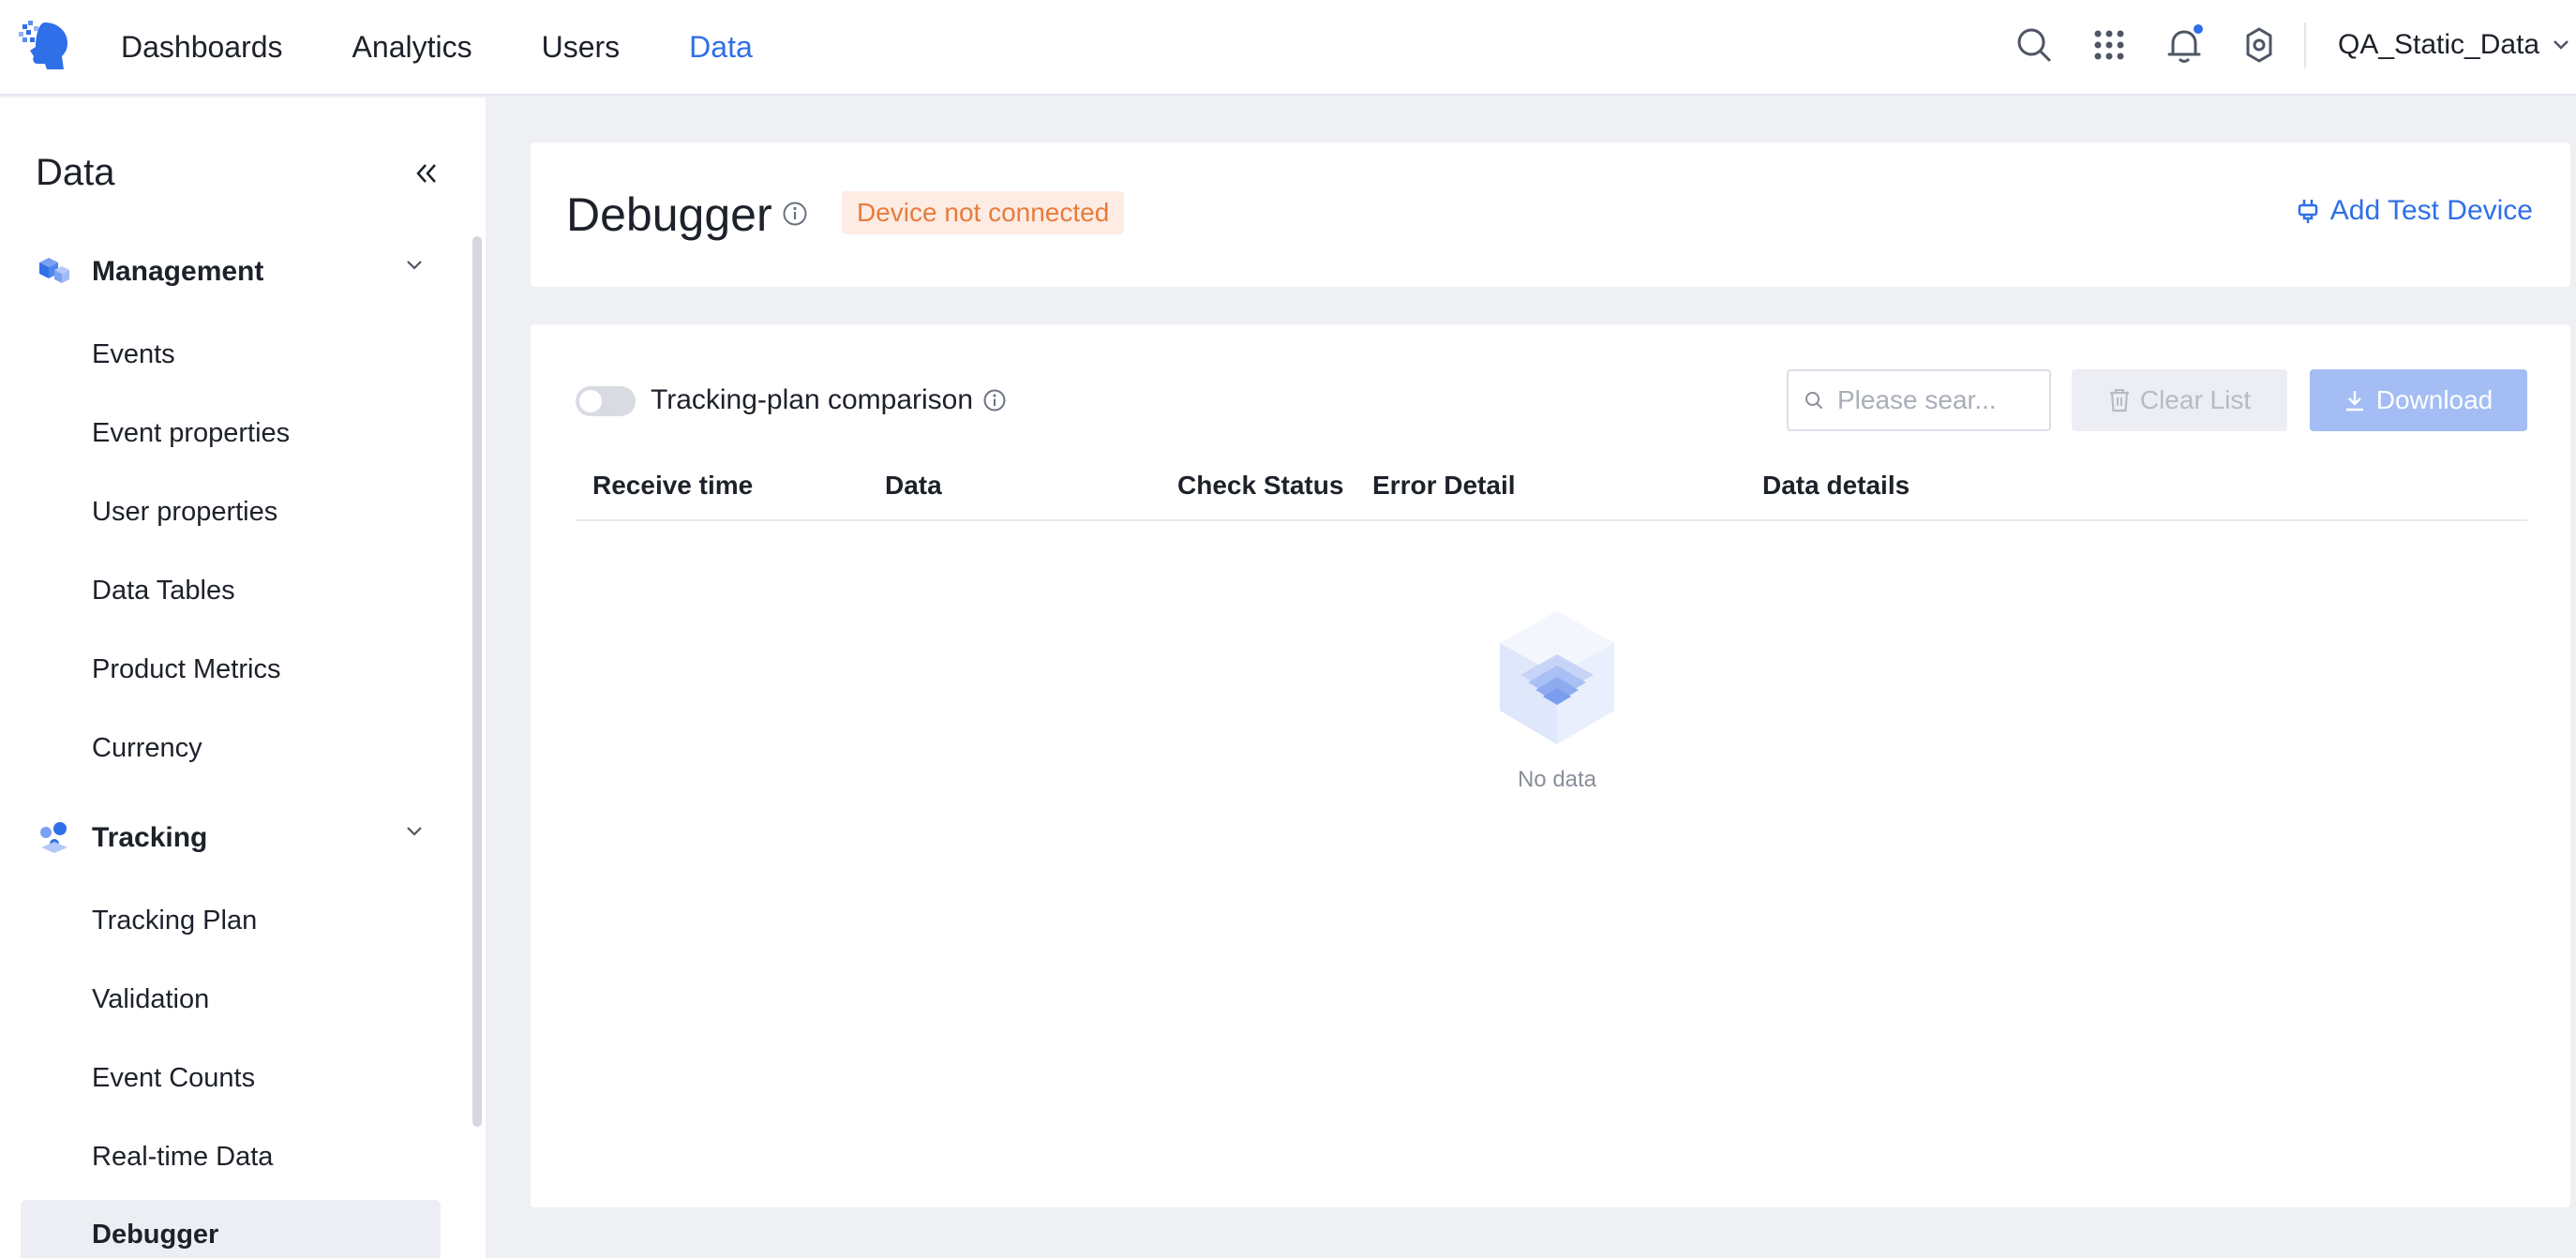 This screenshot has width=2576, height=1258. Describe the element at coordinates (1444, 486) in the screenshot. I see `column-error-detail: Error Detail` at that location.